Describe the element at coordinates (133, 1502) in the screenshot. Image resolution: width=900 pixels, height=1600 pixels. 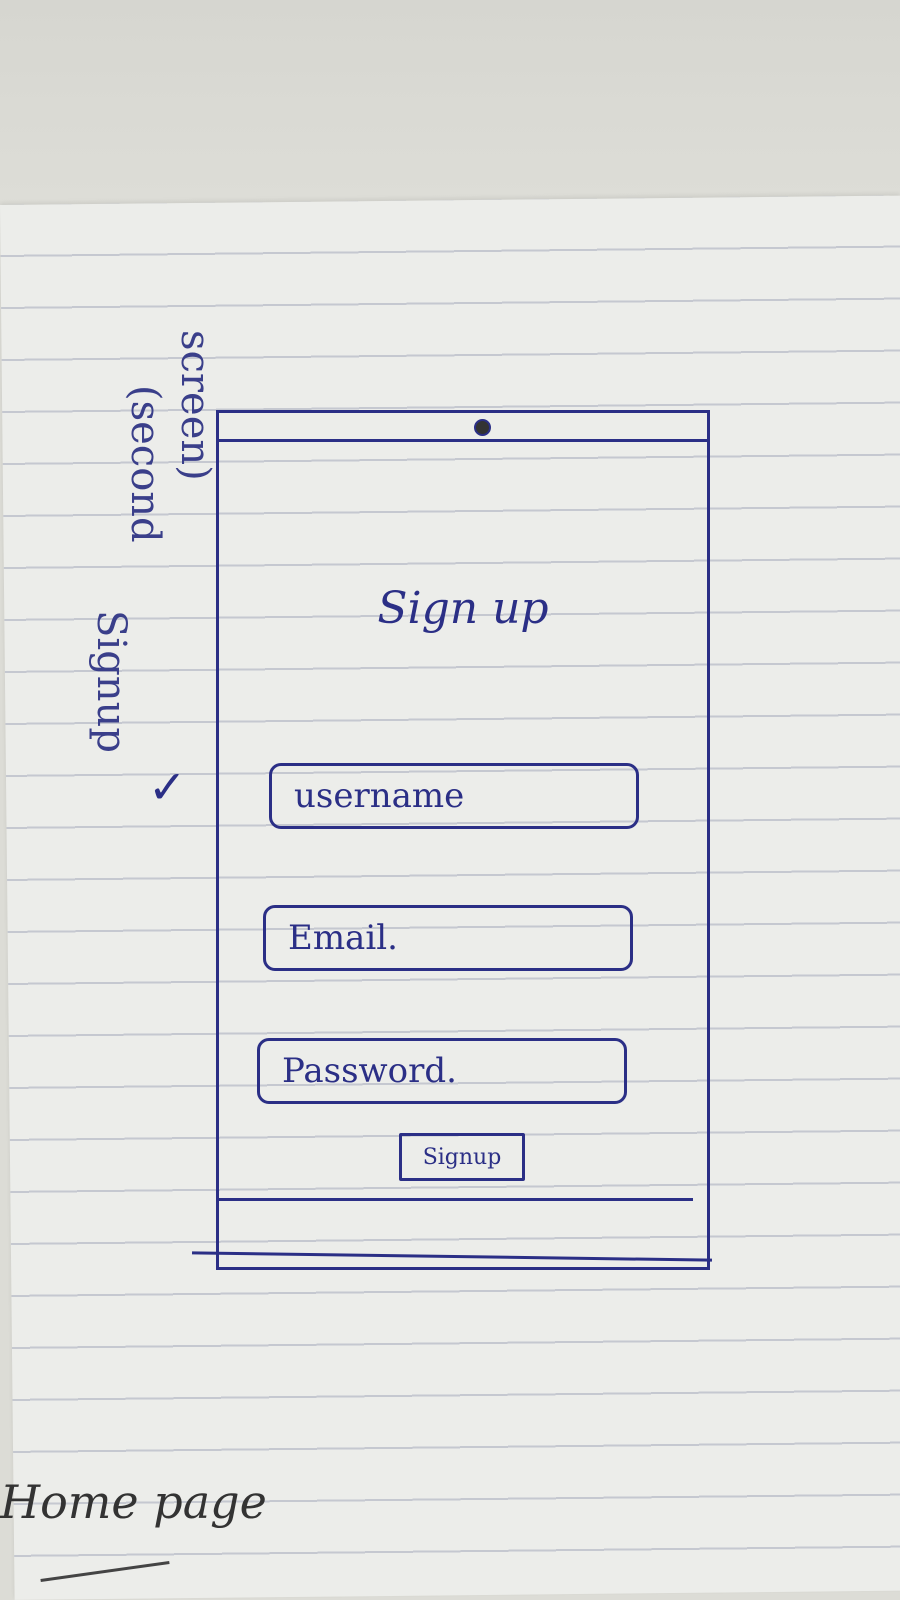
I see `home-page-note: Home page` at that location.